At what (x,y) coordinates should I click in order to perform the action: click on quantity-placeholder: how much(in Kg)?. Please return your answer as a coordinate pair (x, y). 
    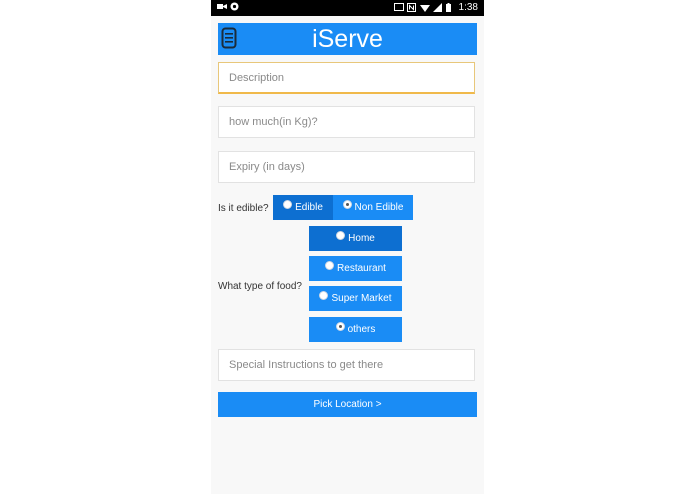
    Looking at the image, I should click on (273, 122).